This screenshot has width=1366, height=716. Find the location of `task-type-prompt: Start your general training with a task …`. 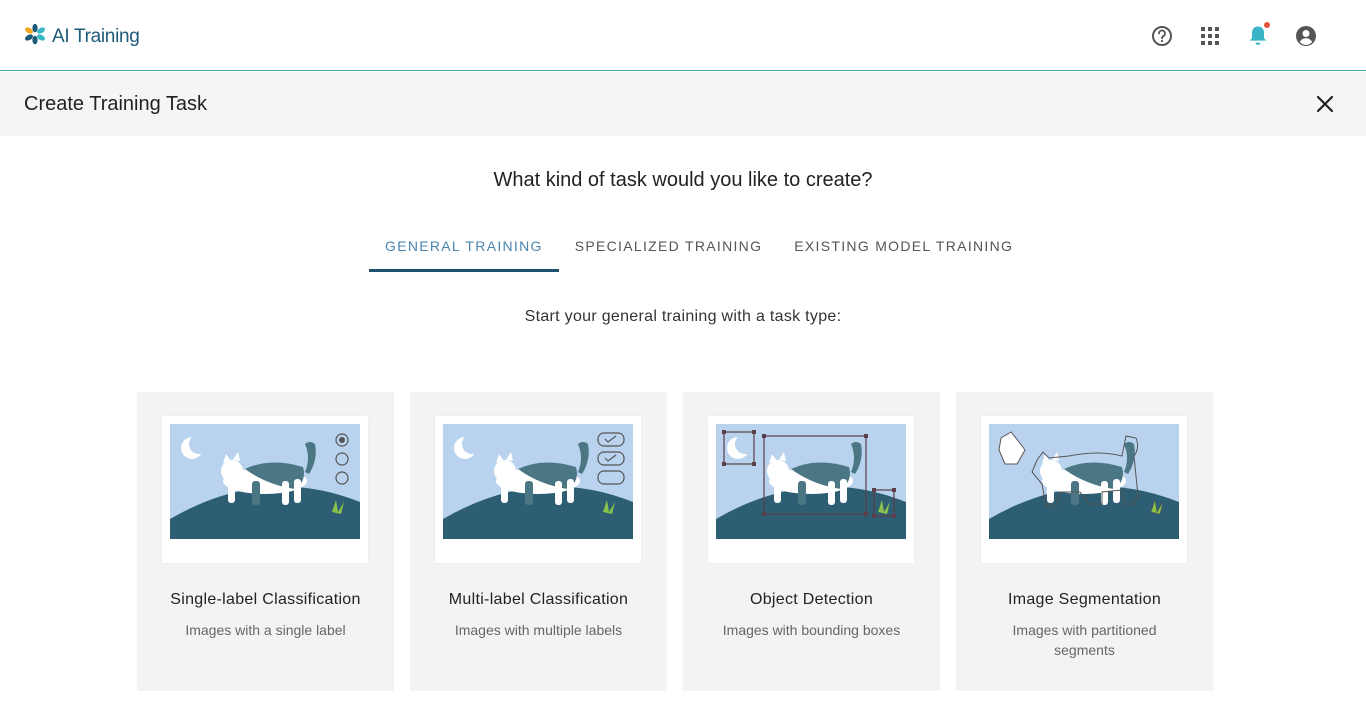

task-type-prompt: Start your general training with a task … is located at coordinates (683, 316).